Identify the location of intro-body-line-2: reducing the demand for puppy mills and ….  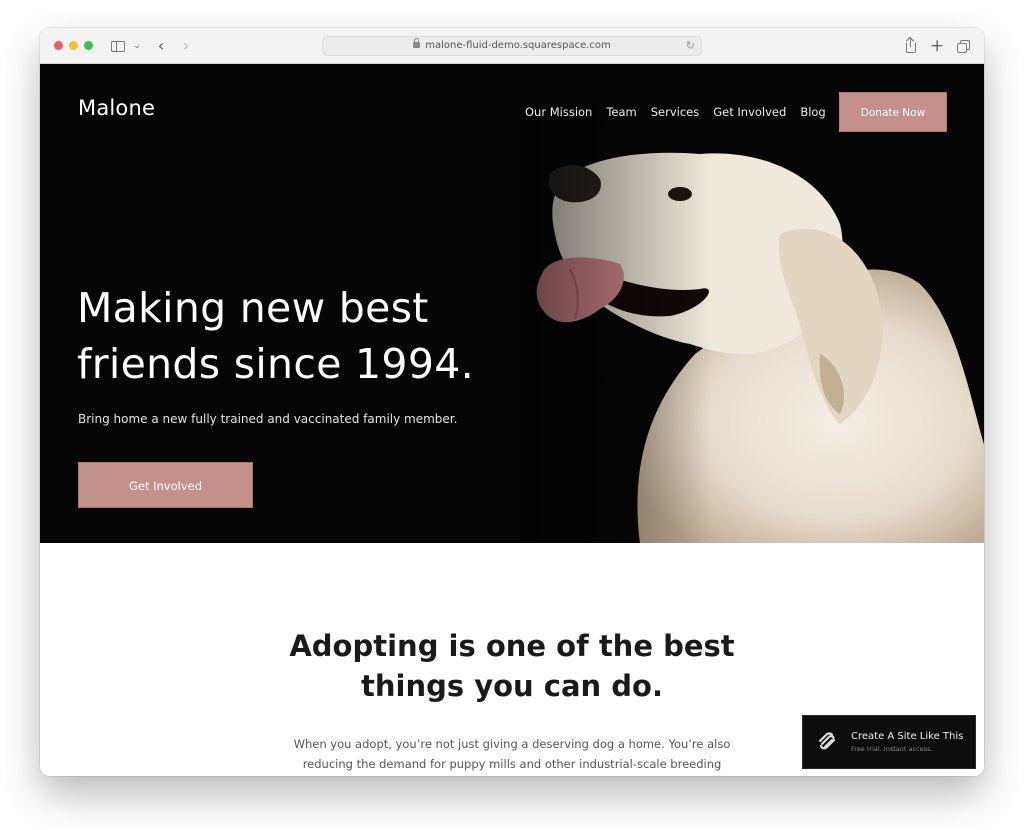
(512, 764).